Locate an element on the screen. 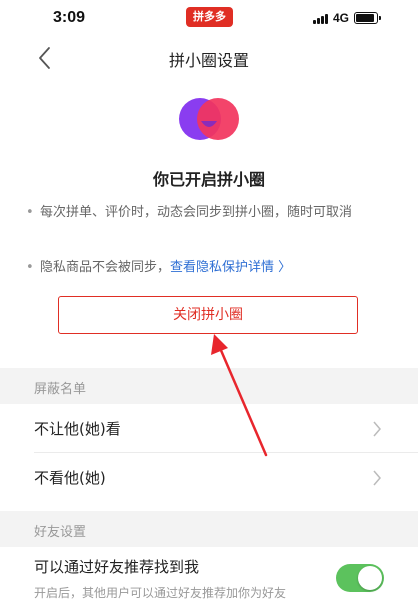  toggle-title: 可以通过好友推荐找到我 is located at coordinates (117, 567).